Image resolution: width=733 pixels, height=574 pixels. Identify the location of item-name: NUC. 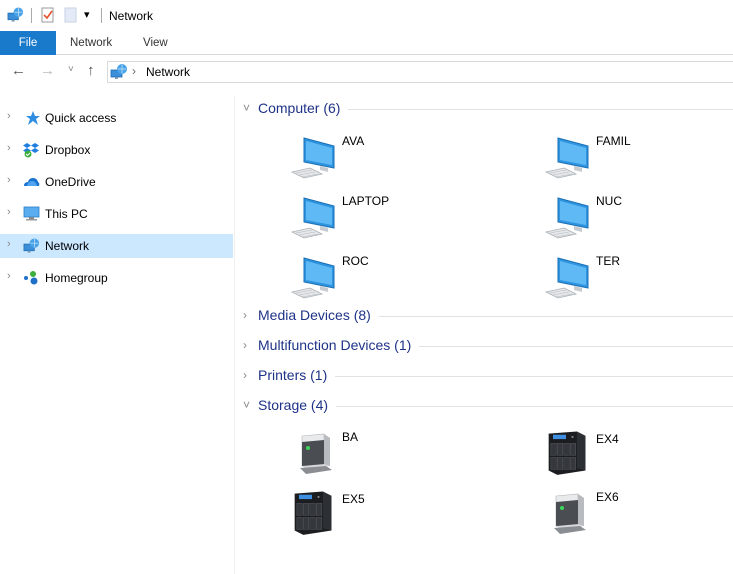
(609, 201).